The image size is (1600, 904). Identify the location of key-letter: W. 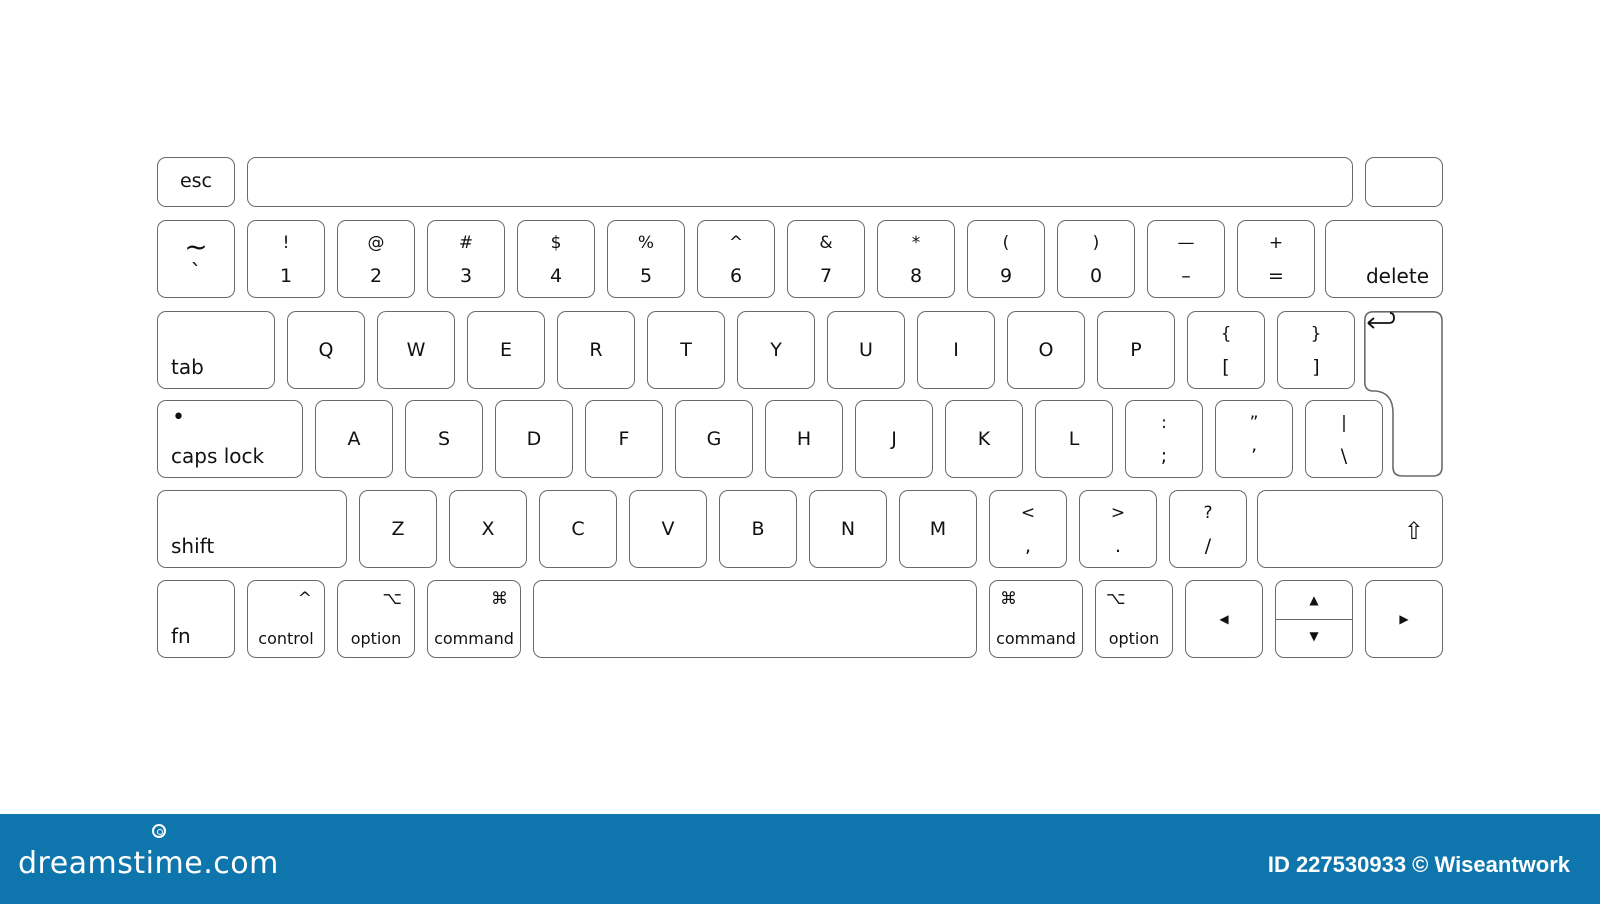
(416, 350).